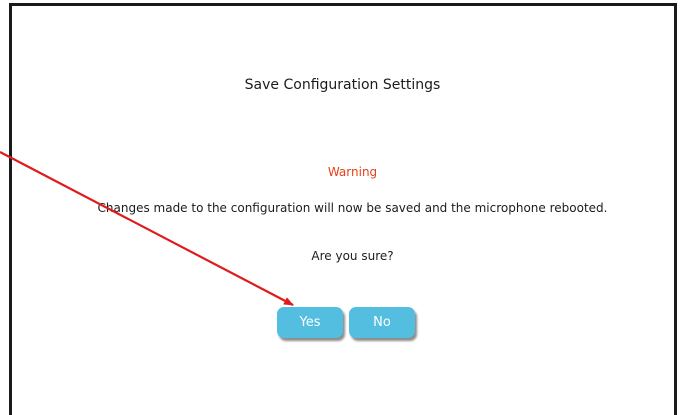 The width and height of the screenshot is (685, 415). I want to click on confirmation-question: Are you sure?, so click(352, 256).